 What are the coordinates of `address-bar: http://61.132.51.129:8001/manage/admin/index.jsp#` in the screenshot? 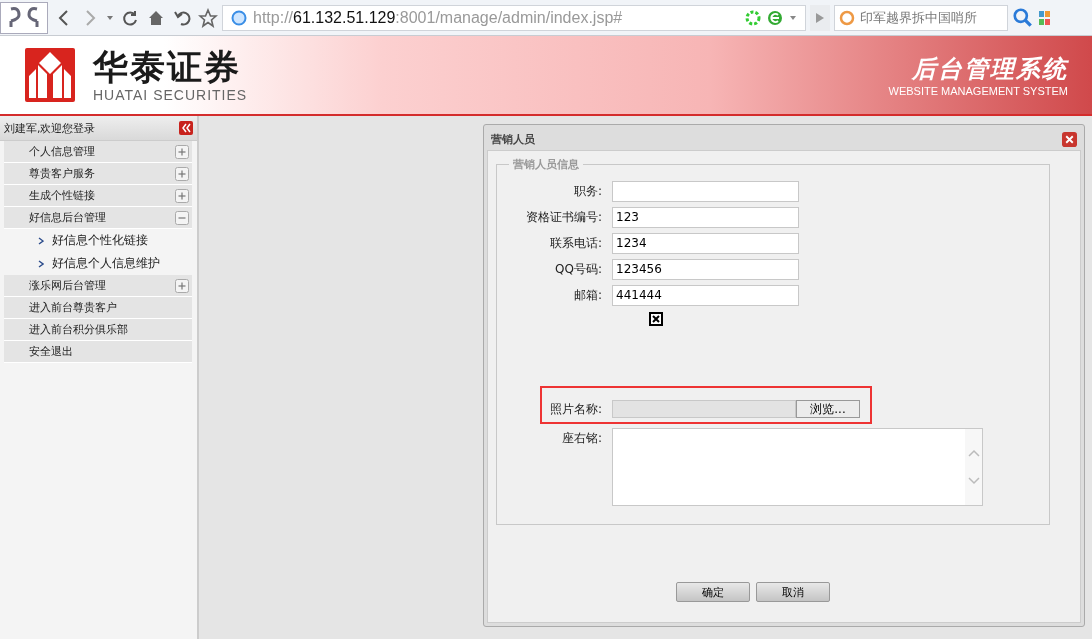 It's located at (514, 17).